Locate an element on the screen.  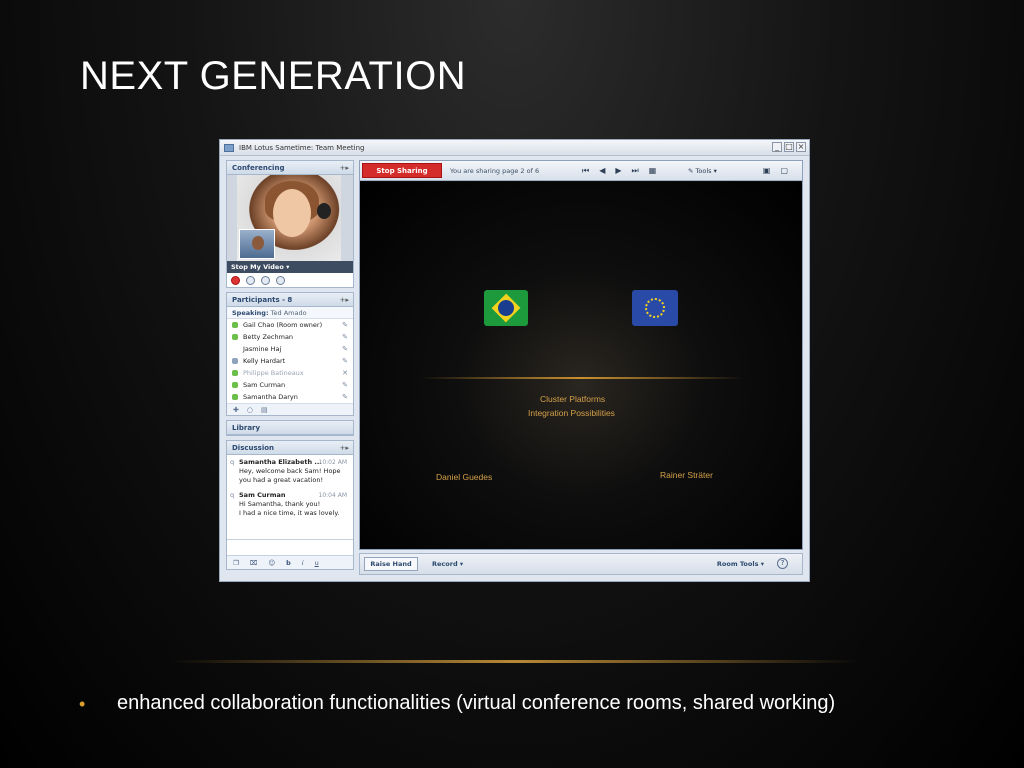
slide-heading: Cluster Platforms is located at coordinates (573, 399).